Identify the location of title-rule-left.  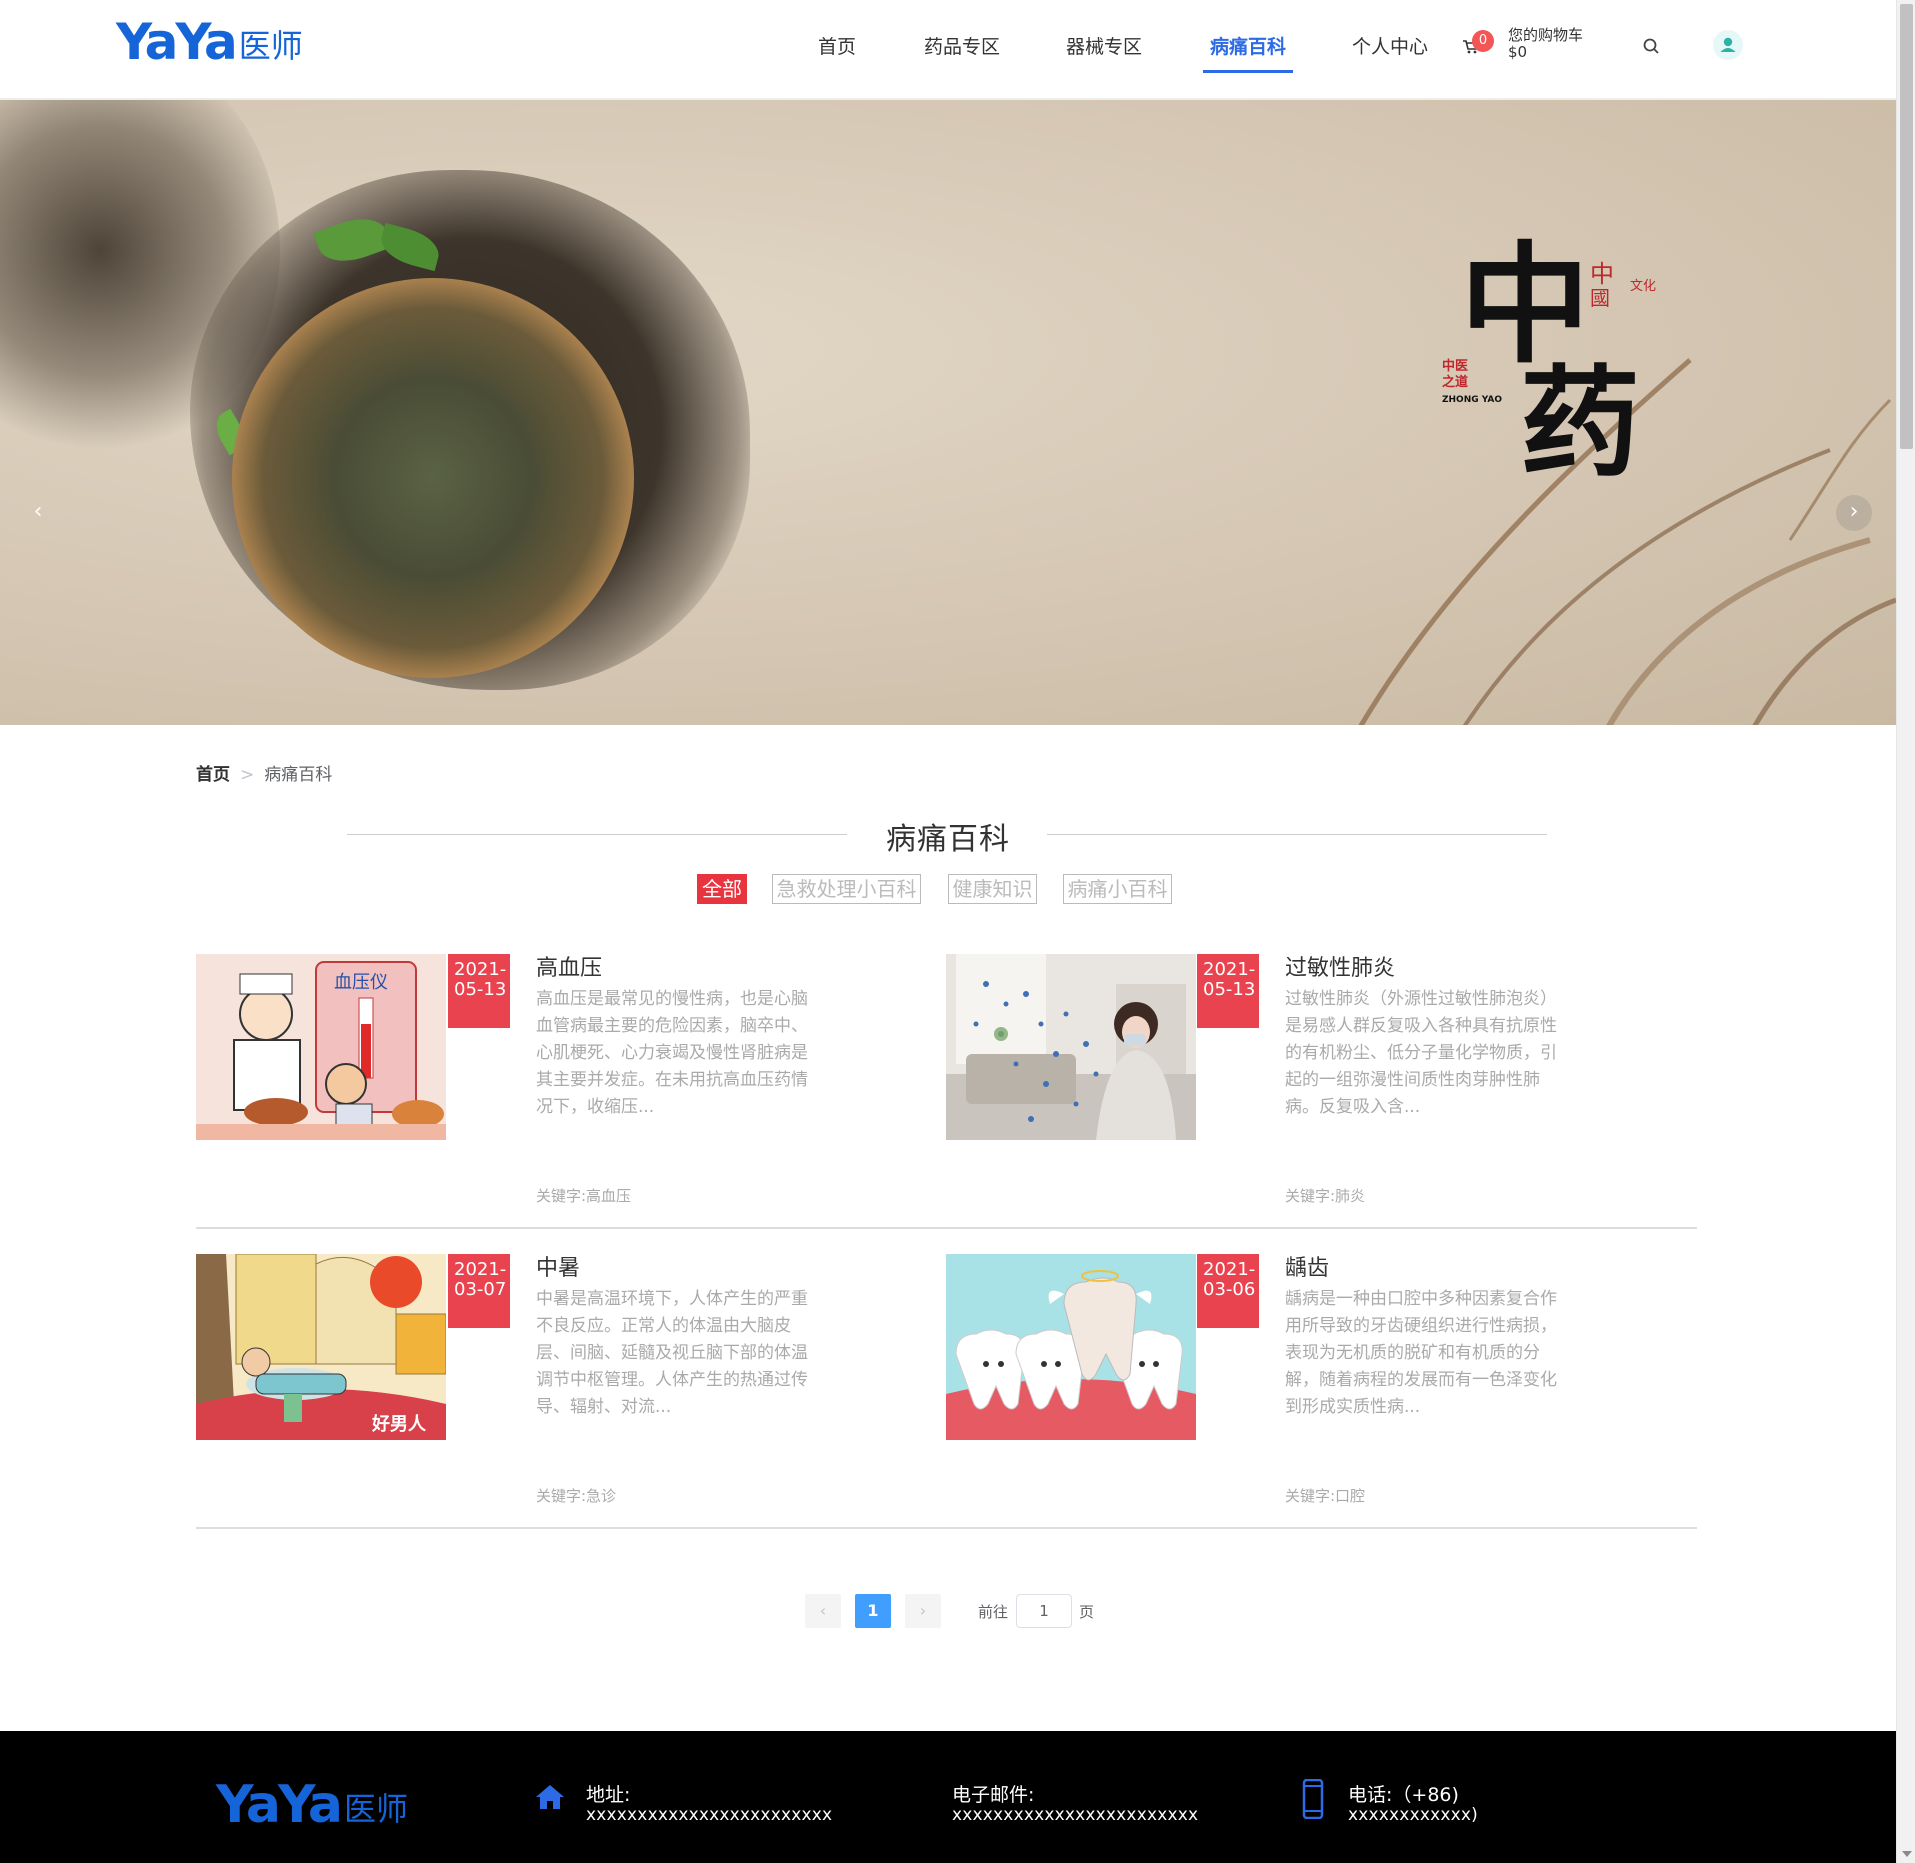
(597, 834).